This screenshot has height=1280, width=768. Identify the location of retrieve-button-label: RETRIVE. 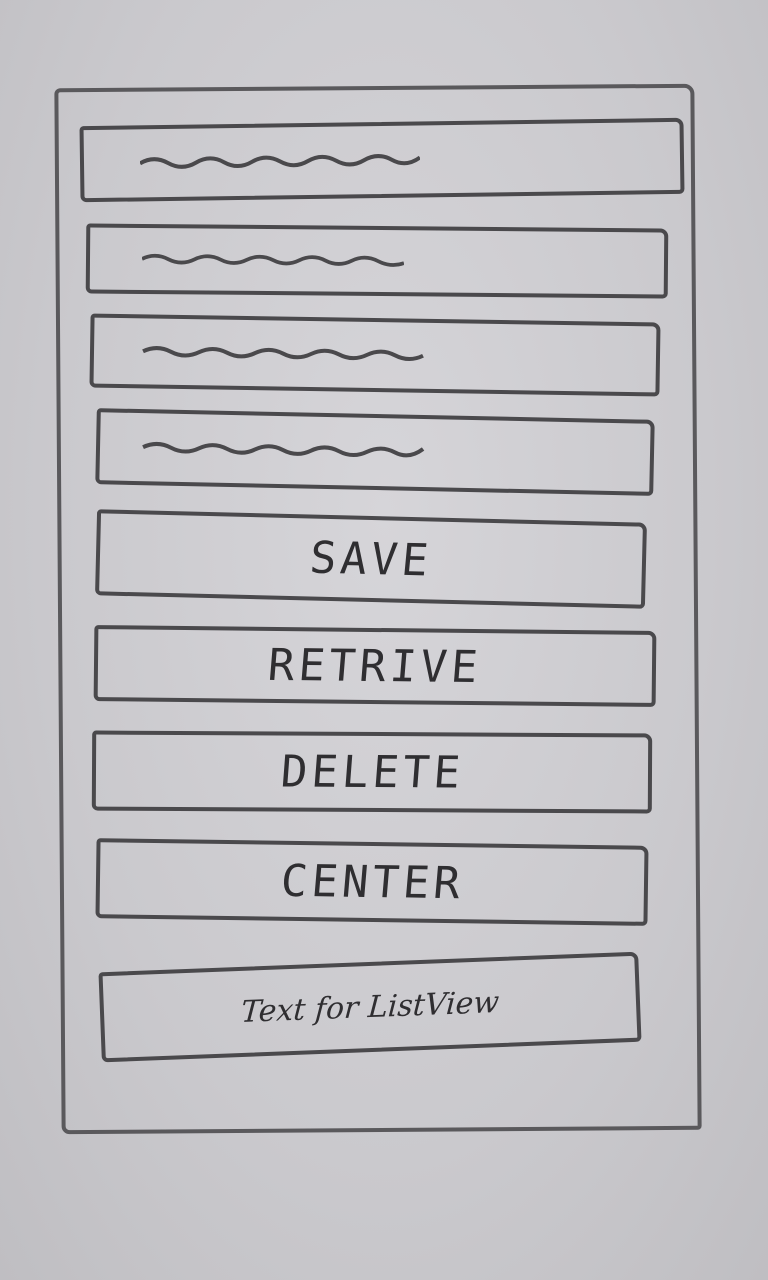
(375, 666).